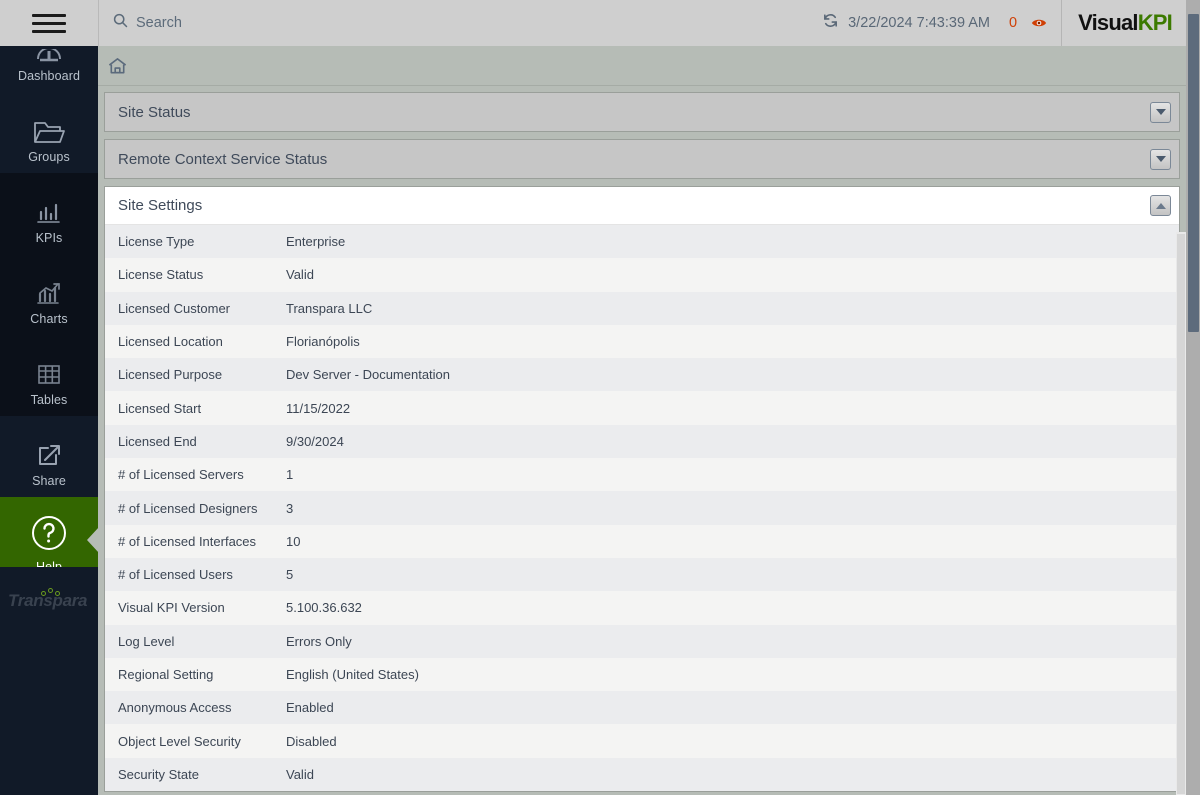  I want to click on setting-value: 5.100.36.632, so click(324, 608).